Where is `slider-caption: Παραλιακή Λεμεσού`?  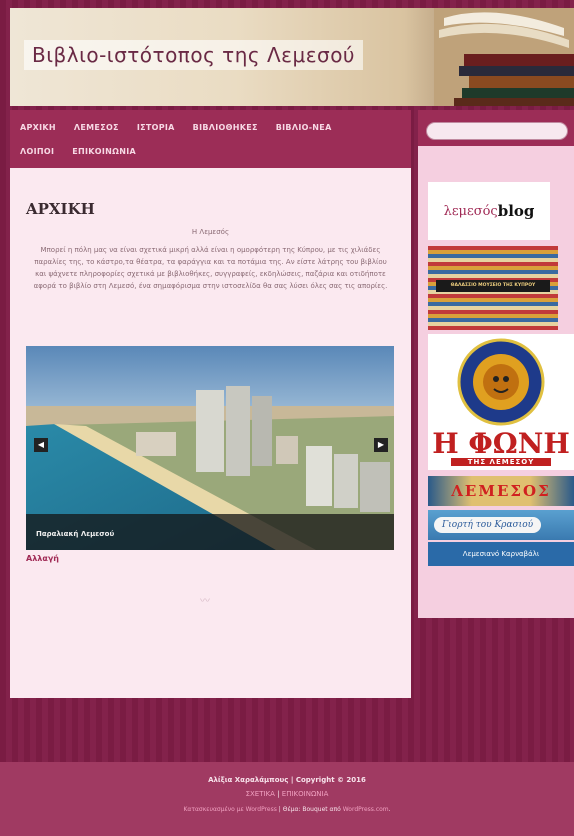
slider-caption: Παραλιακή Λεμεσού is located at coordinates (75, 534).